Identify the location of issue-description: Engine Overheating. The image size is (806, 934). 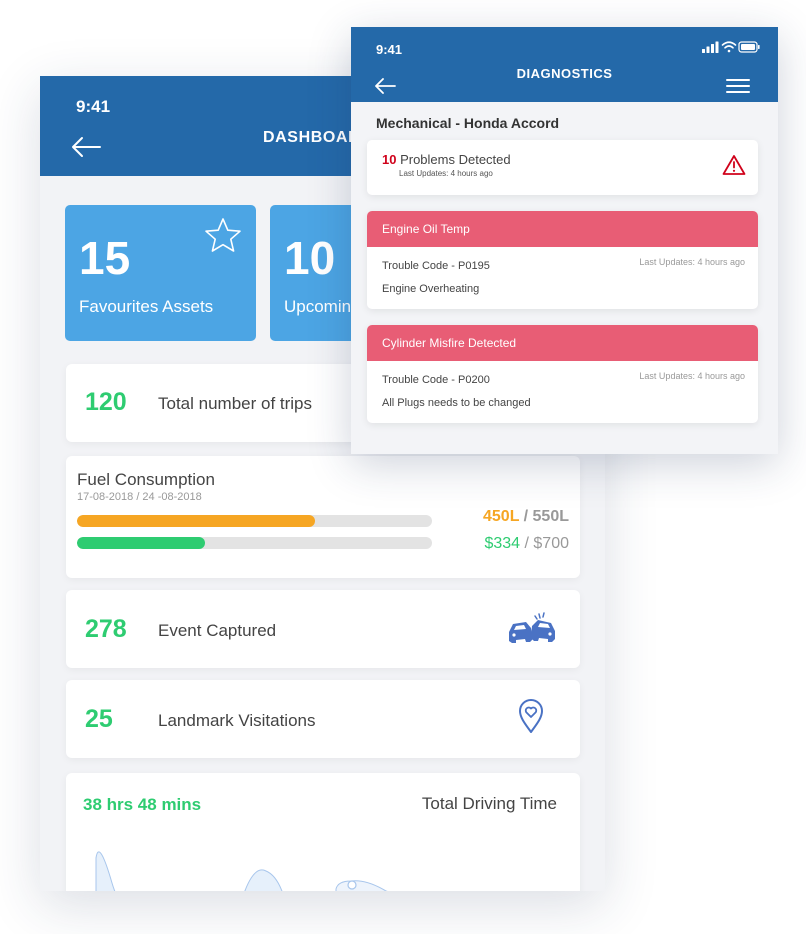
(431, 289).